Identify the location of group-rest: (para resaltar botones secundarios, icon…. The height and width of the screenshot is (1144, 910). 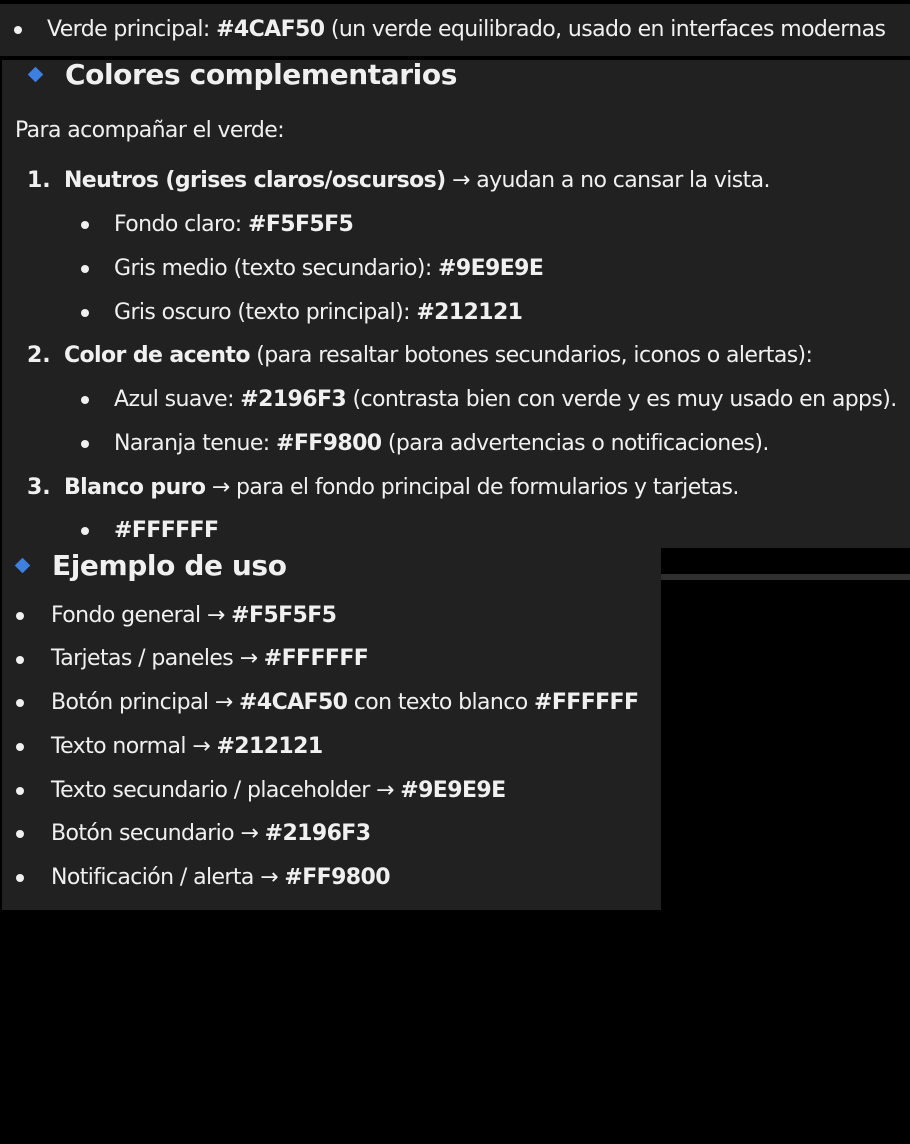
(531, 355).